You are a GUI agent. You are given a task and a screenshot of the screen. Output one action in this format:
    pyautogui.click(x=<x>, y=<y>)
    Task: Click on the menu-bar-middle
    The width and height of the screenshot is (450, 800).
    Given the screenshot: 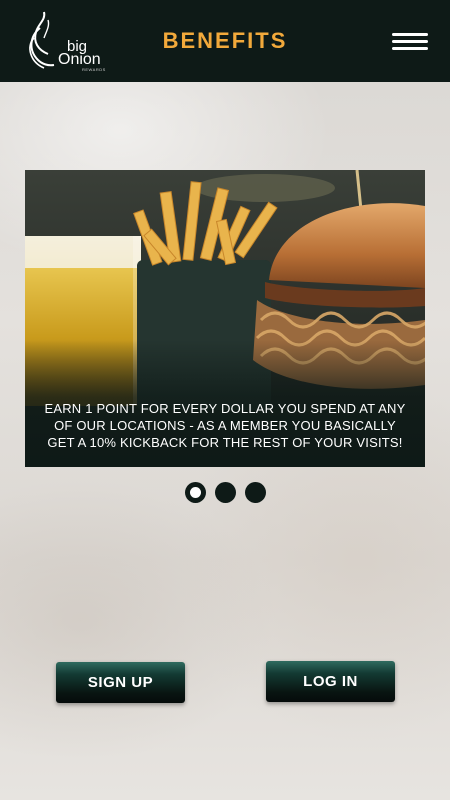 What is the action you would take?
    pyautogui.click(x=410, y=41)
    